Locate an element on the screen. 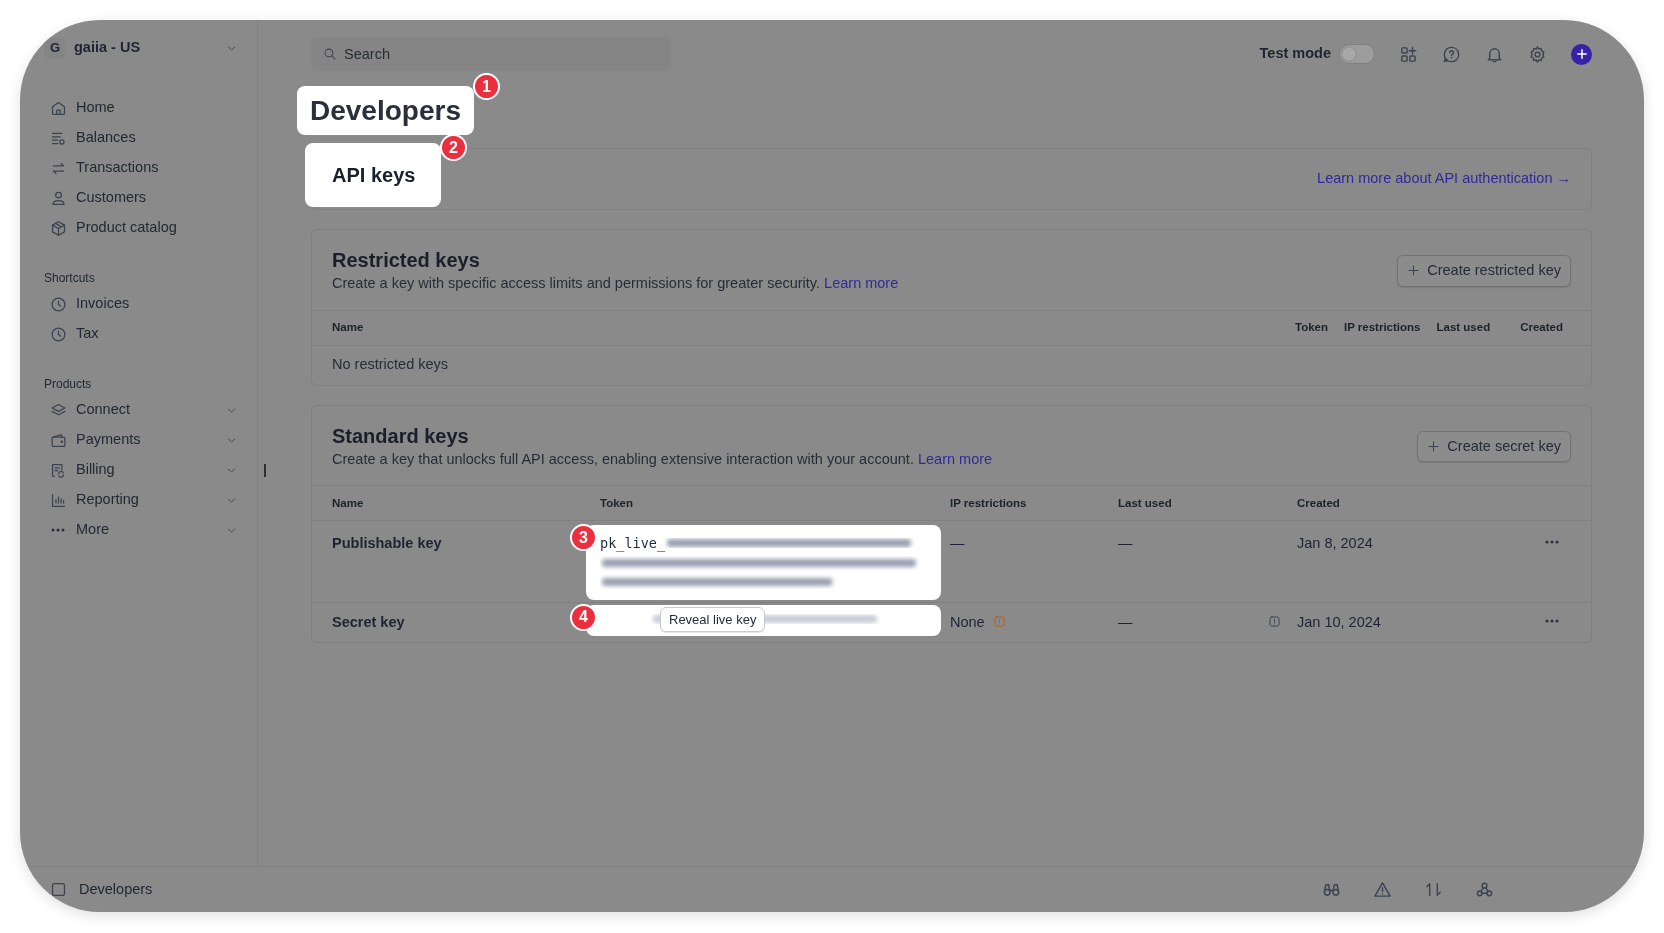  account-name: gaiia - US is located at coordinates (146, 48).